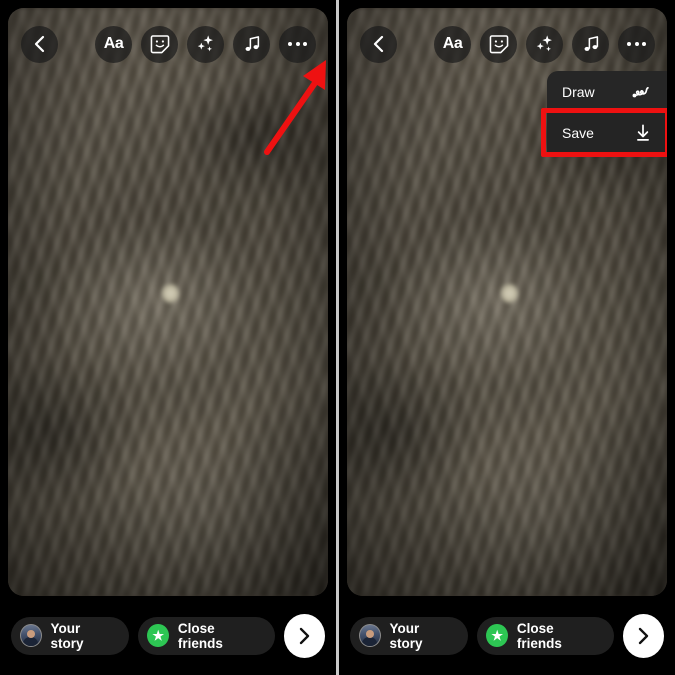  What do you see at coordinates (643, 133) in the screenshot?
I see `download-icon` at bounding box center [643, 133].